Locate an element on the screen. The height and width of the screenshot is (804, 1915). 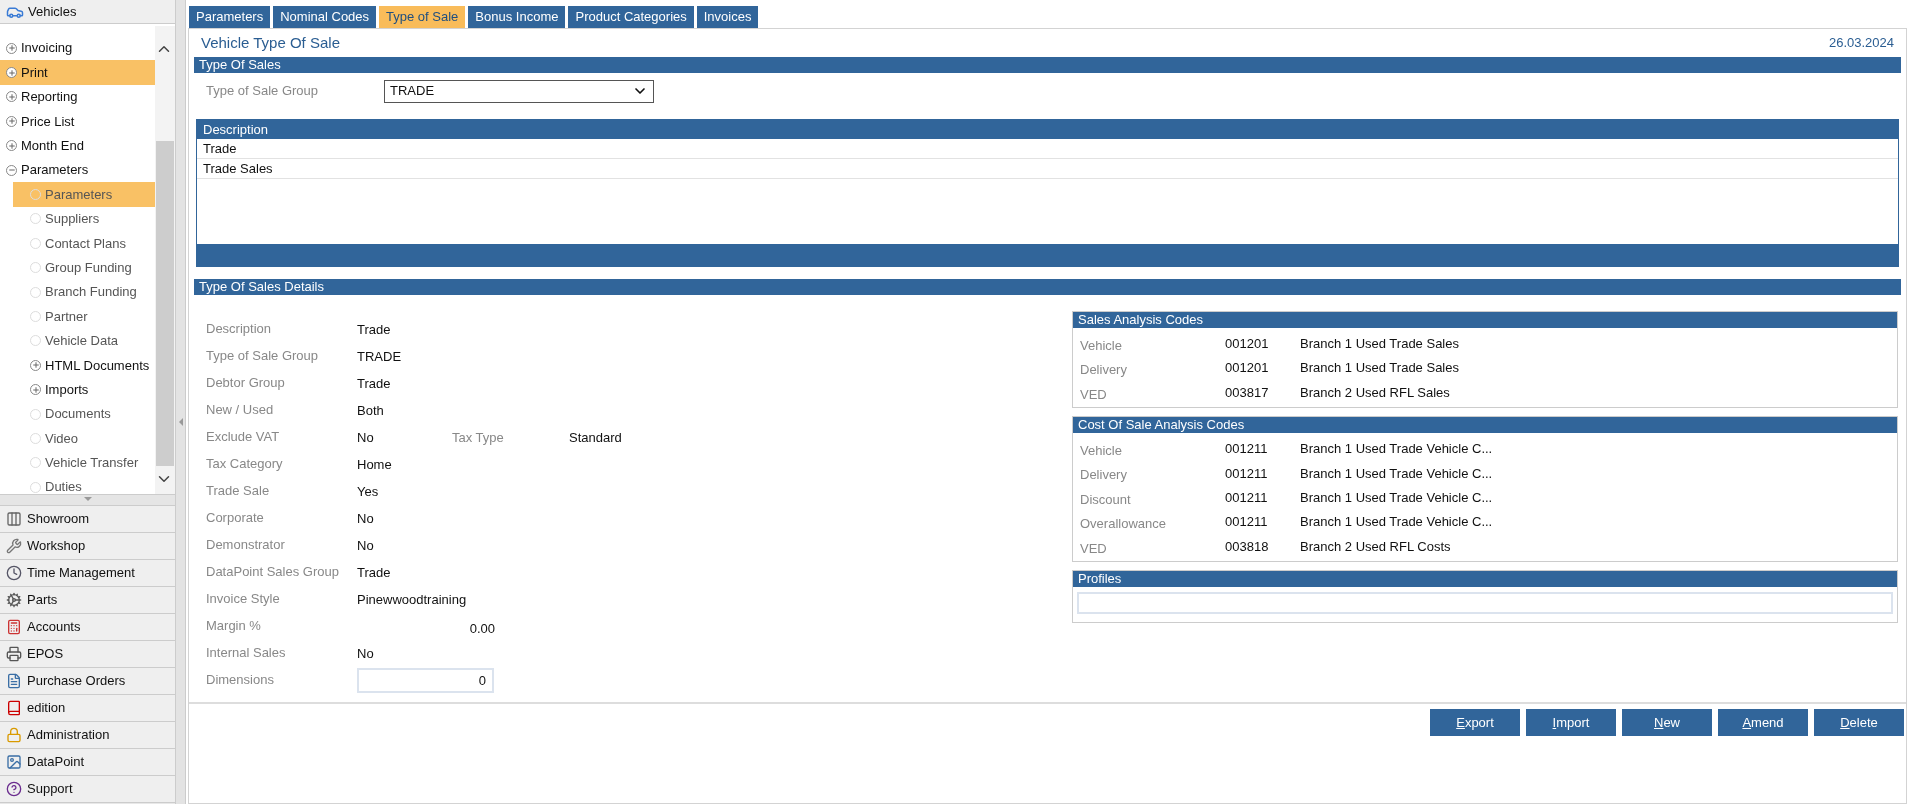
tree-item: Suppliers is located at coordinates (84, 219).